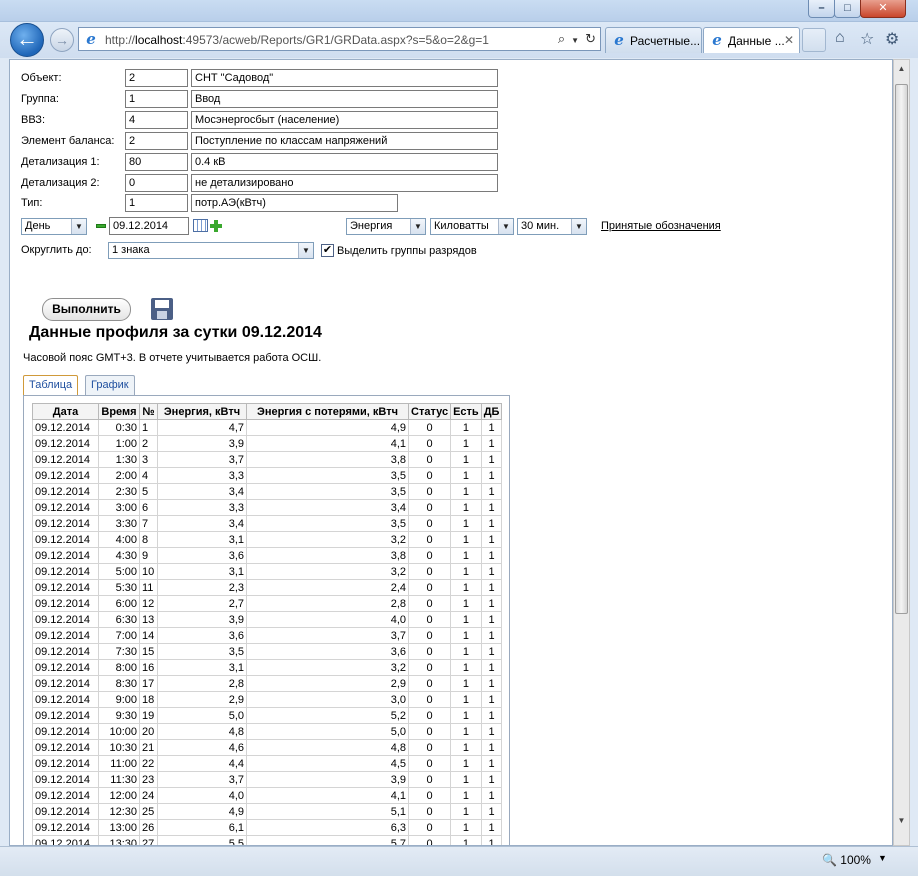 This screenshot has height=876, width=918. I want to click on vvz-code-field: 4, so click(156, 120).